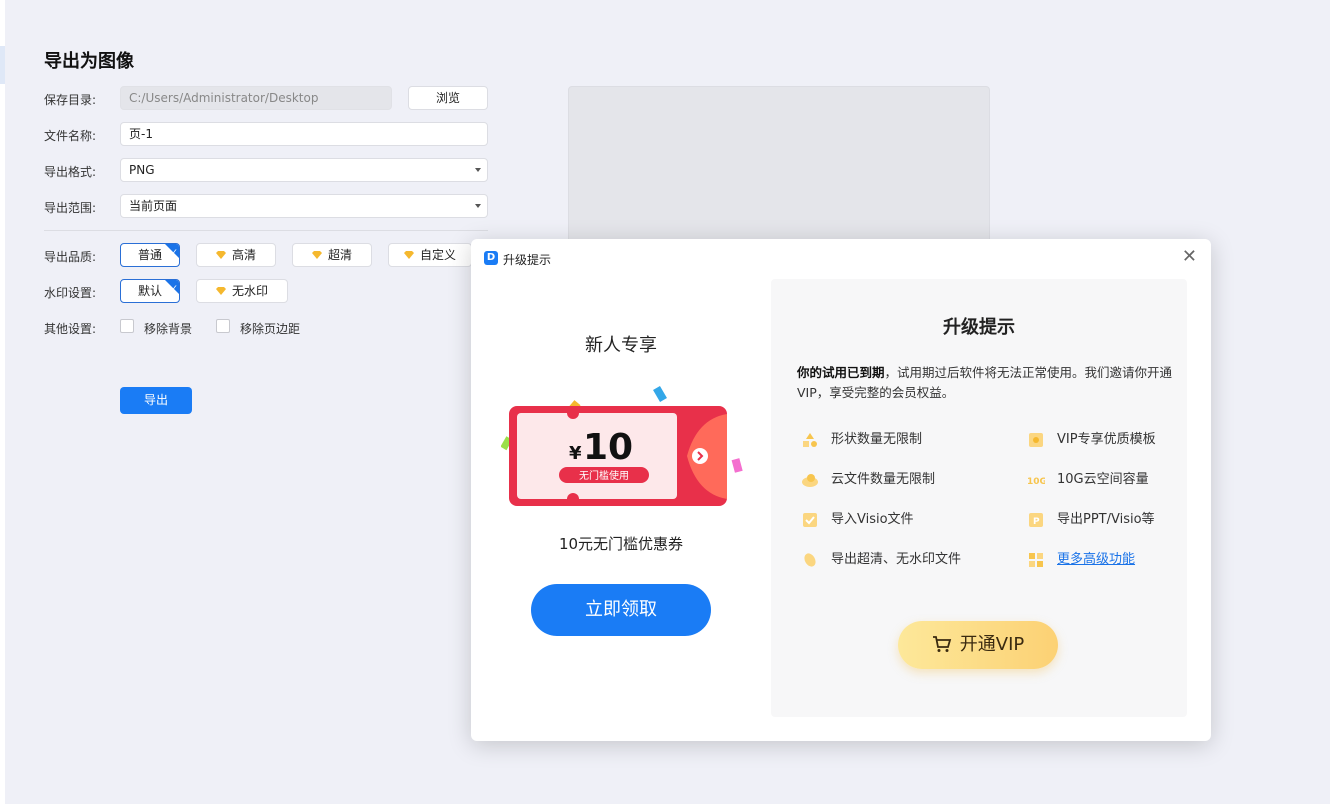 Image resolution: width=1330 pixels, height=804 pixels. I want to click on range-select: 当前页面, so click(304, 206).